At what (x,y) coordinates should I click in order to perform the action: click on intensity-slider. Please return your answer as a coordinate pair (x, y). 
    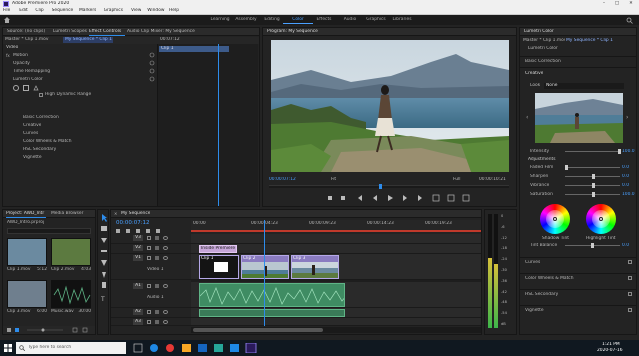
    Looking at the image, I should click on (593, 151).